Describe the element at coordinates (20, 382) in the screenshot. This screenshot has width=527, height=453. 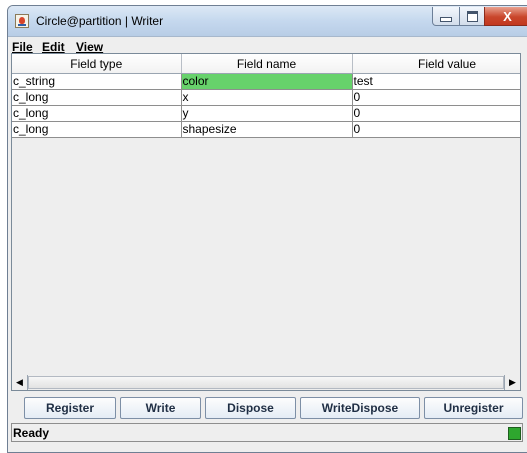
I see `scroll-left-arrow-icon: ◀` at that location.